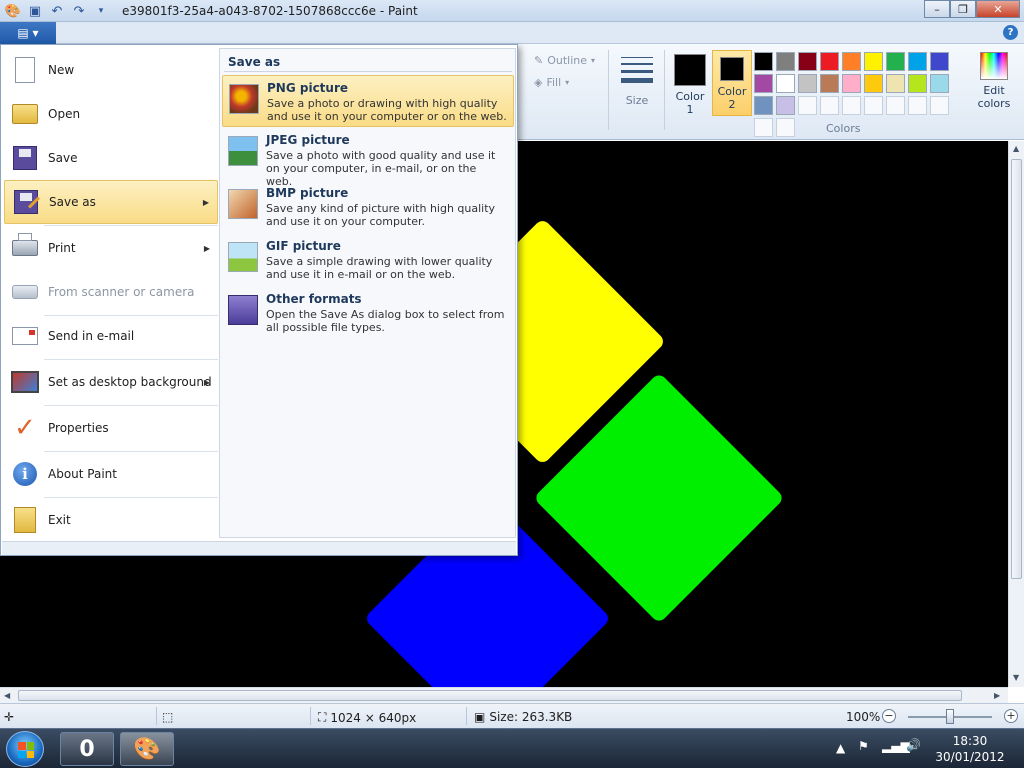 This screenshot has width=1024, height=768. I want to click on quick-access-toolbar: 🎨 ▣ ↶ ↷ ▾, so click(57, 11).